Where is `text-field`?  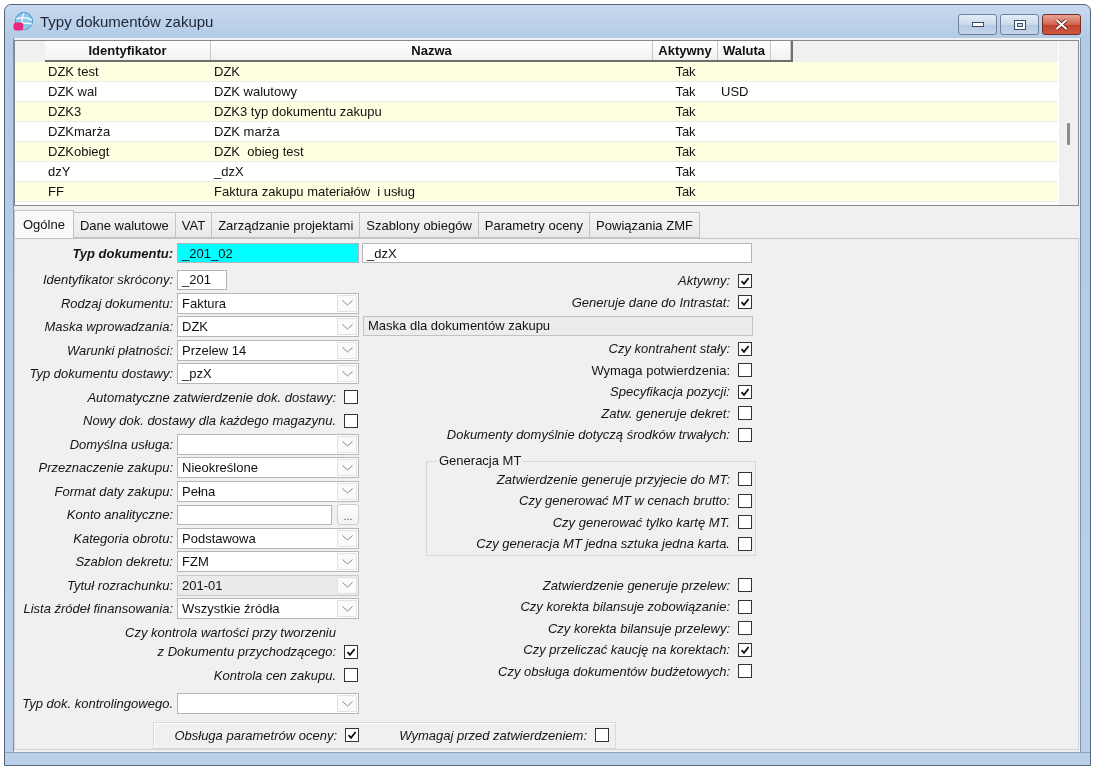
text-field is located at coordinates (254, 514).